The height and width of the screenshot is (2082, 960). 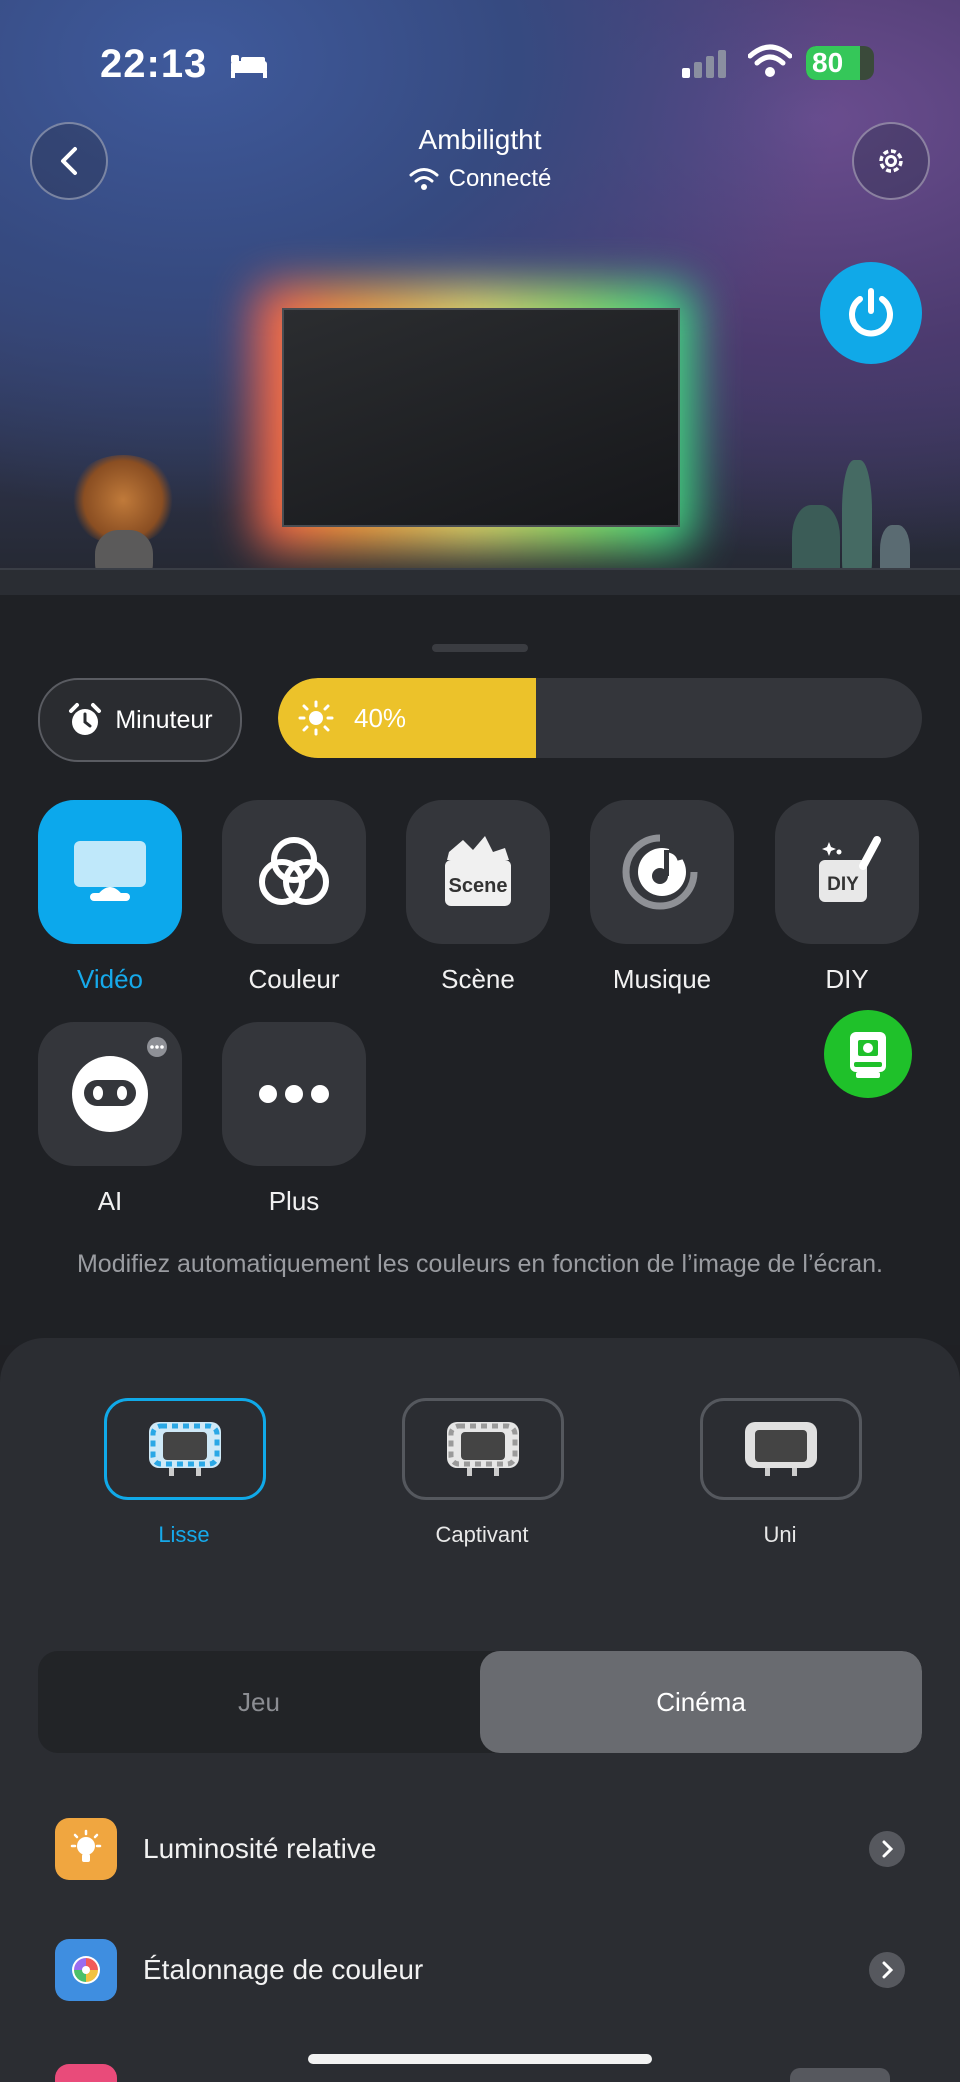 What do you see at coordinates (478, 871) in the screenshot?
I see `scene-clapper-icon: Scene` at bounding box center [478, 871].